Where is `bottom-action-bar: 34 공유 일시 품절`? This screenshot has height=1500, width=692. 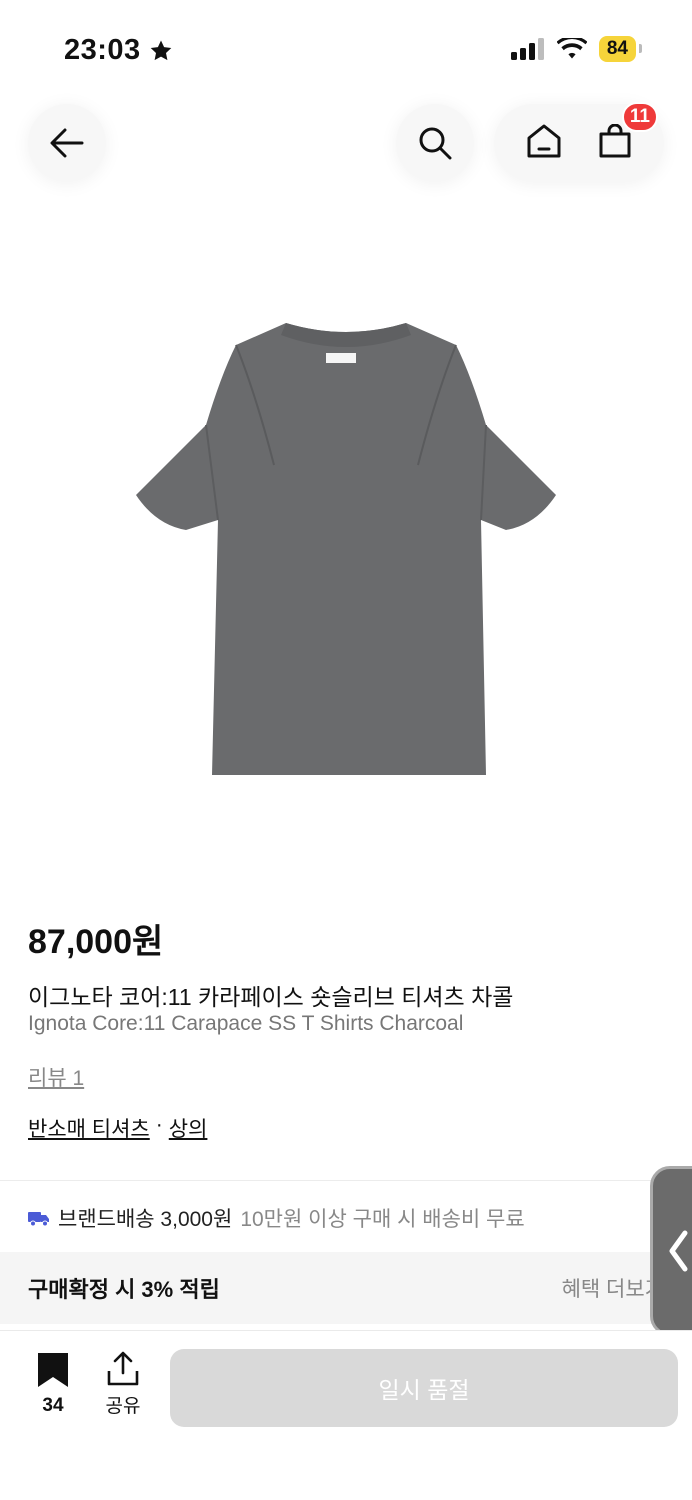
bottom-action-bar: 34 공유 일시 품절 is located at coordinates (346, 1415).